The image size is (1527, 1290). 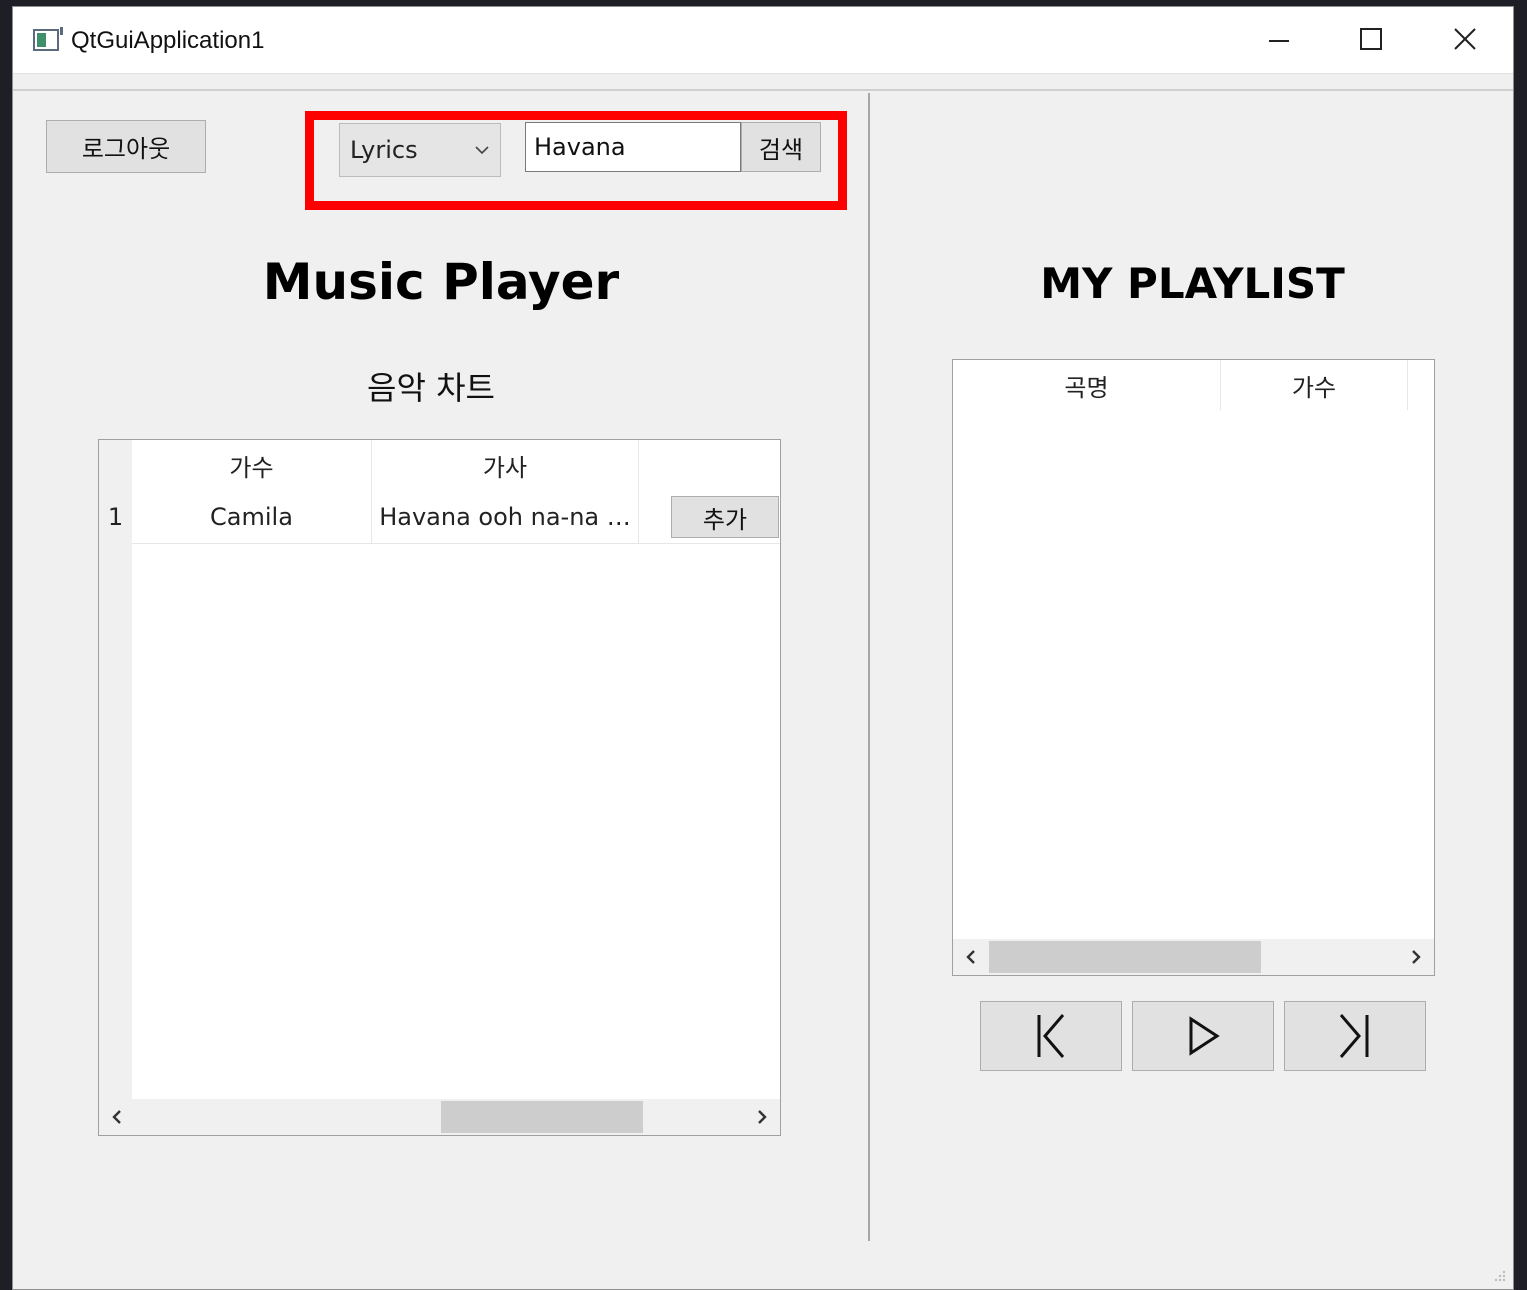 I want to click on column-header-action, so click(x=709, y=465).